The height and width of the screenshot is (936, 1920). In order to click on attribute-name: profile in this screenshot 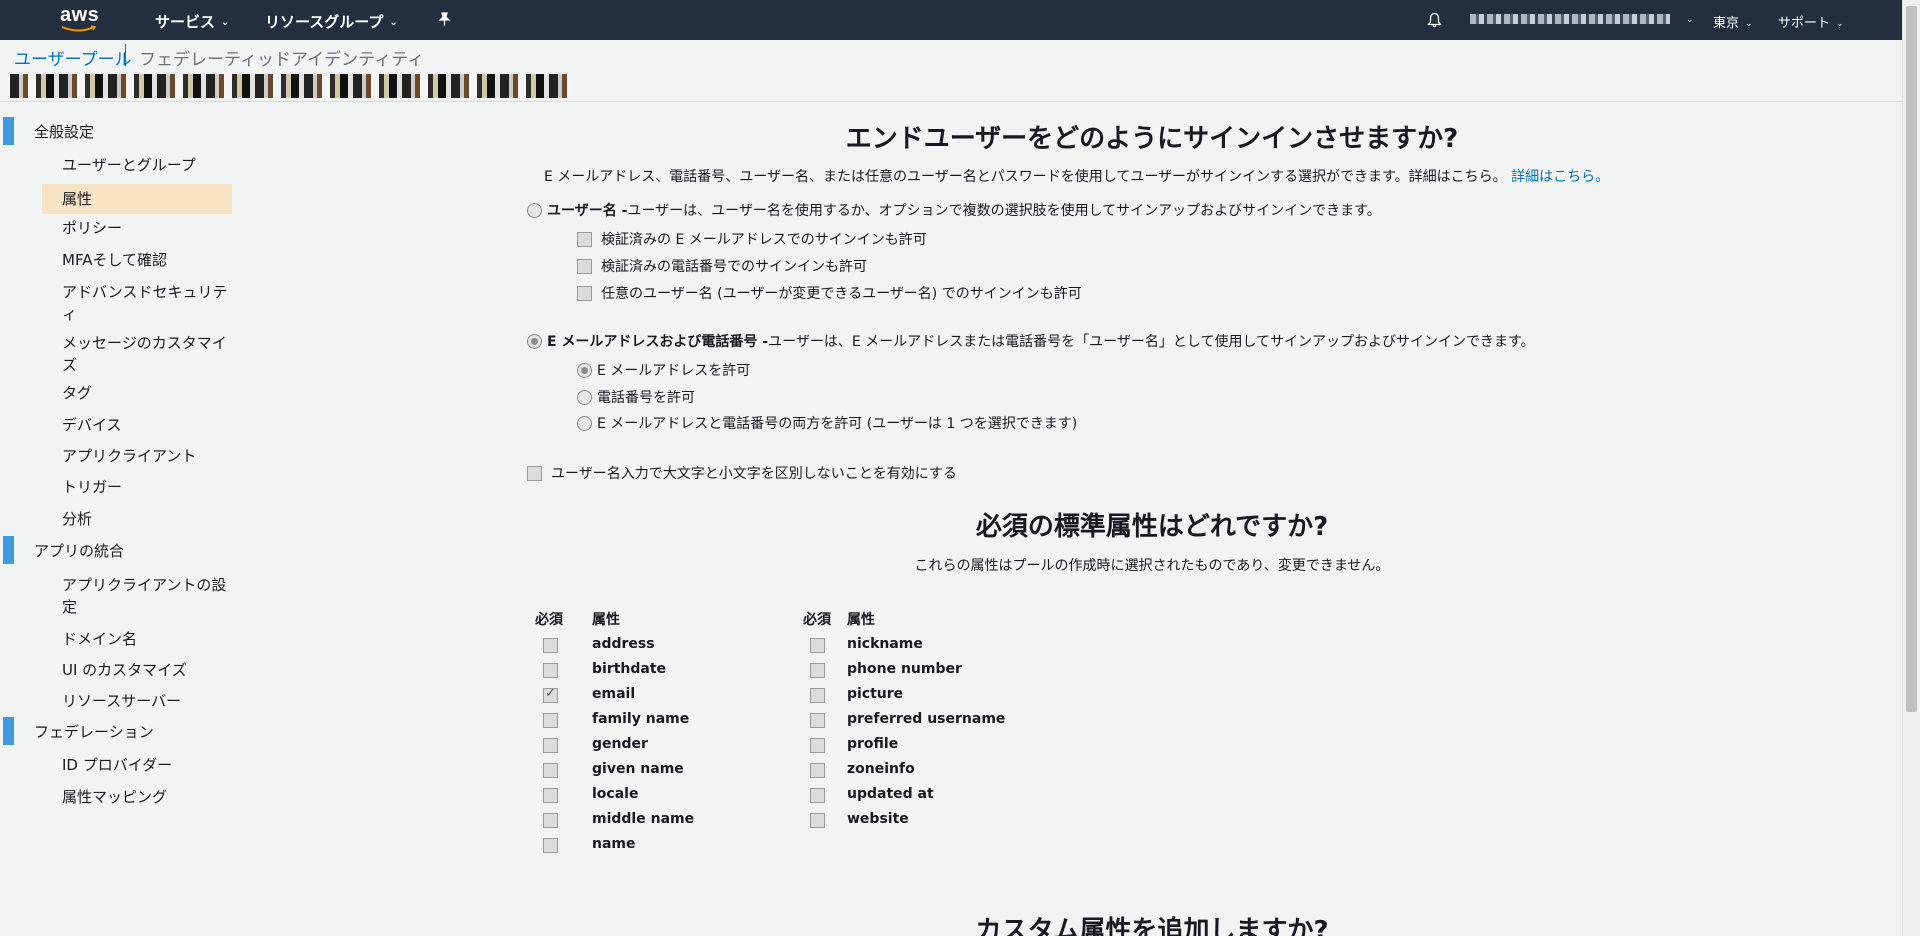, I will do `click(873, 744)`.